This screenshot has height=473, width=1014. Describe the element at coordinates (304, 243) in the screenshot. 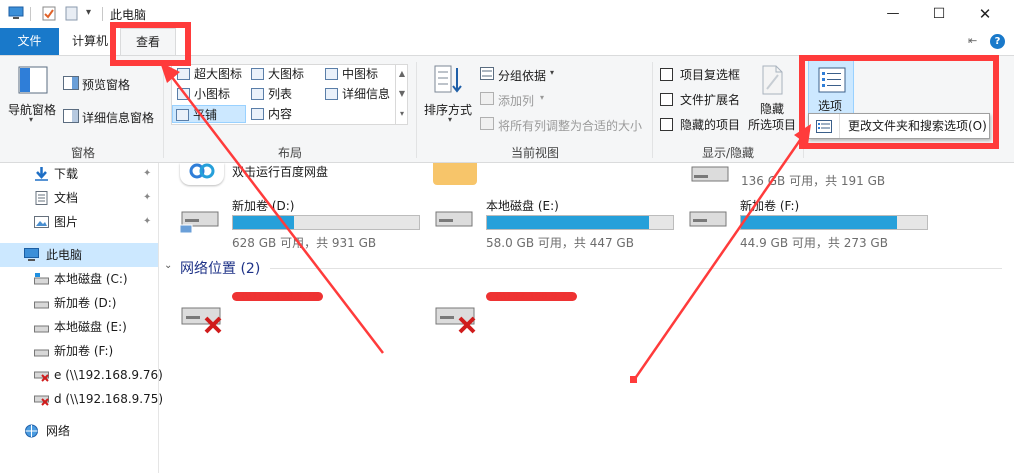

I see `drive-free-space: 628 GB 可用，共 931 GB` at that location.